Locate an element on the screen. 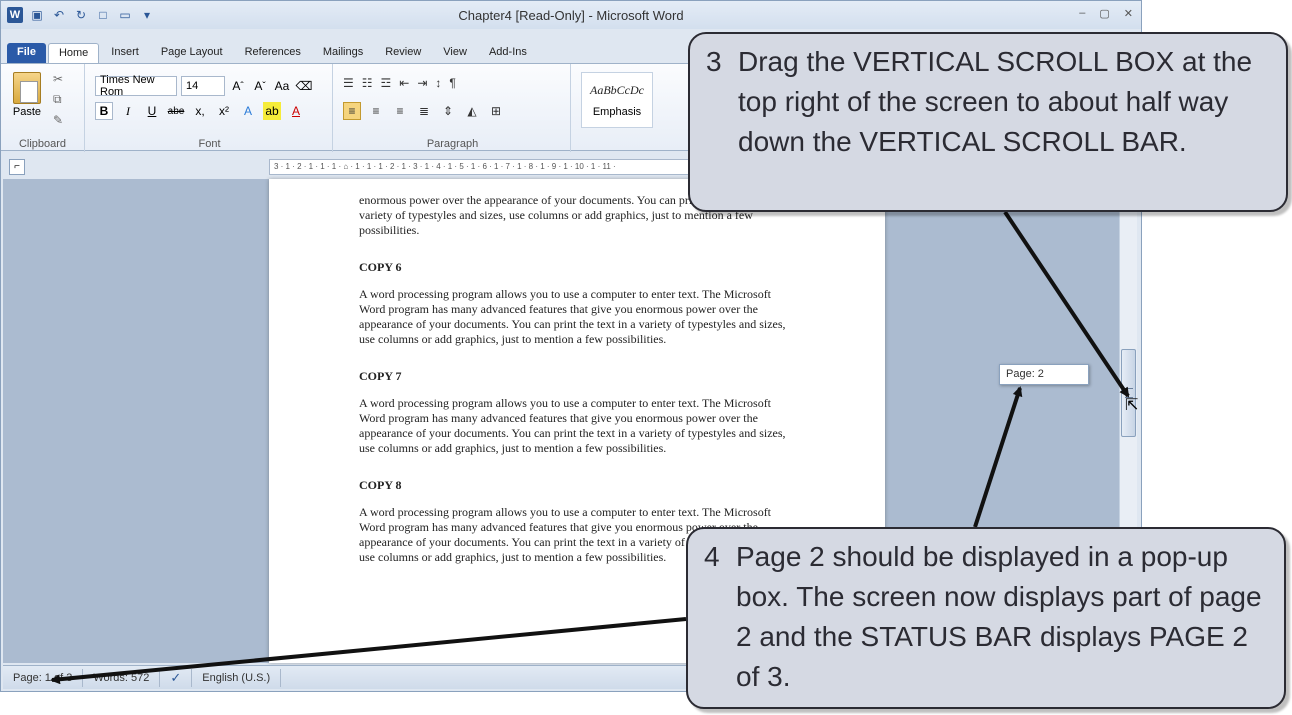 This screenshot has height=715, width=1292. window-title: Chapter4 [Read-Only] - Microsoft Word is located at coordinates (571, 15).